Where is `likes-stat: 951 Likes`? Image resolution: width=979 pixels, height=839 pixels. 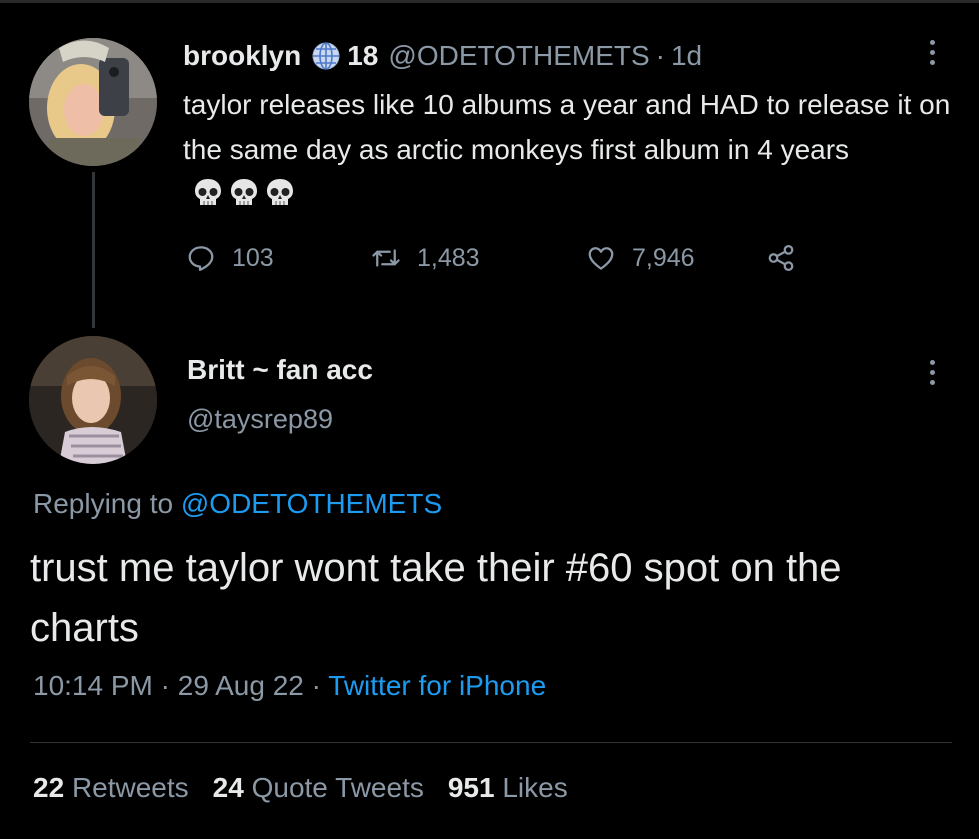
likes-stat: 951 Likes is located at coordinates (508, 787).